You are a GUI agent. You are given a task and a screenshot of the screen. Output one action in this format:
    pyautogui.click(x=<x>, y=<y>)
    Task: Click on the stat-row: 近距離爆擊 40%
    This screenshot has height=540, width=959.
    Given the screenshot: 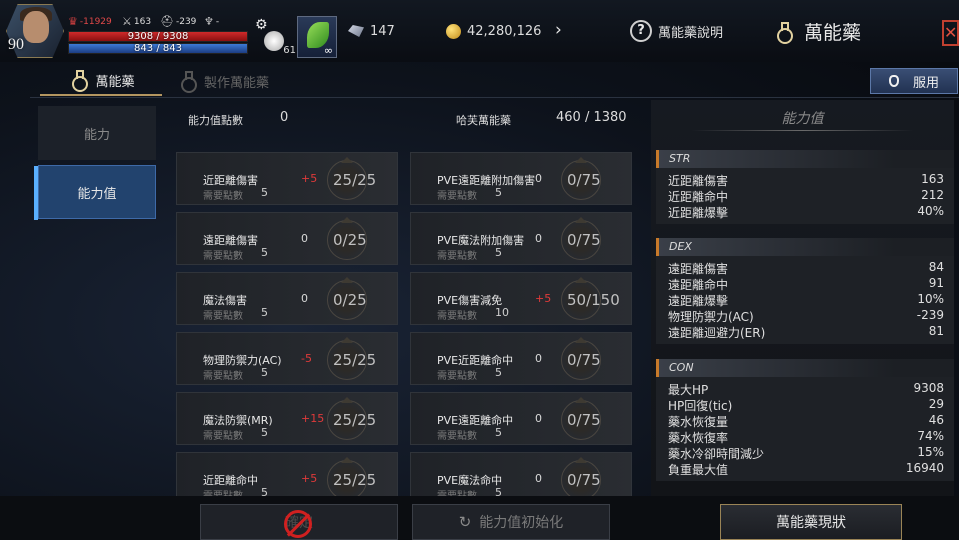 What is the action you would take?
    pyautogui.click(x=805, y=212)
    